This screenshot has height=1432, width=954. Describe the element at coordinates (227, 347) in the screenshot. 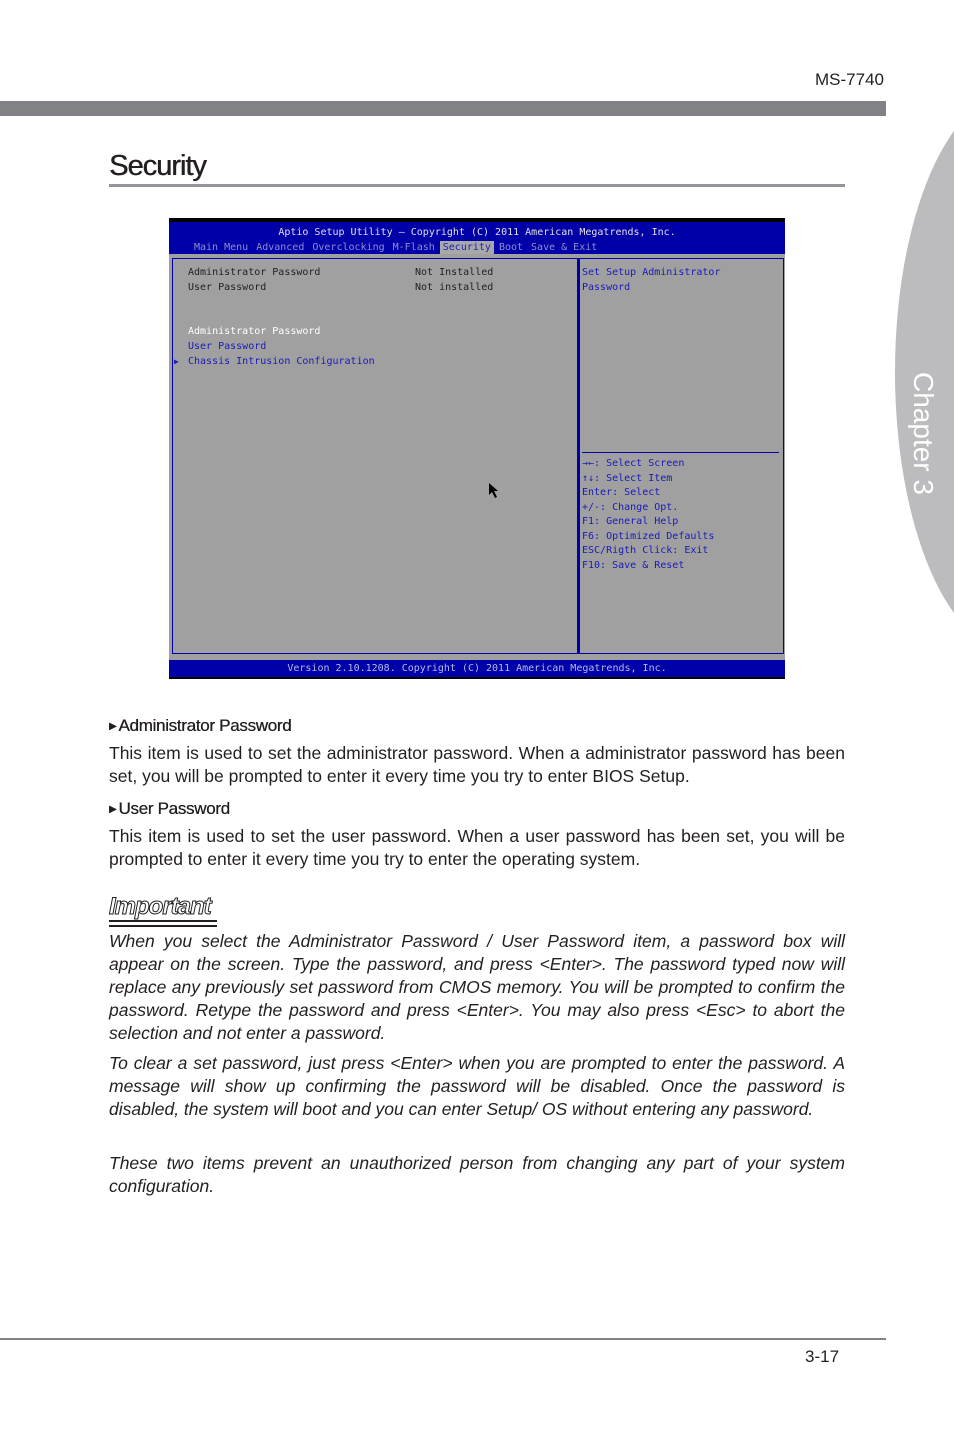

I see `menu-item-user-password: User Password` at that location.